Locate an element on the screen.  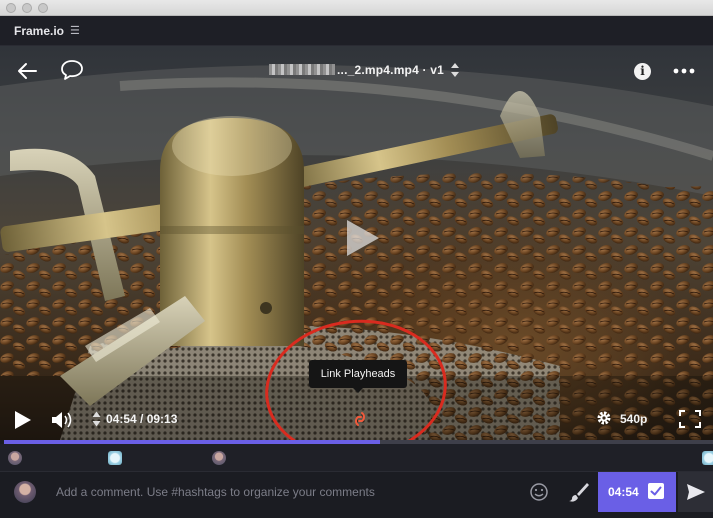
fullscreen-icon is located at coordinates (690, 419).